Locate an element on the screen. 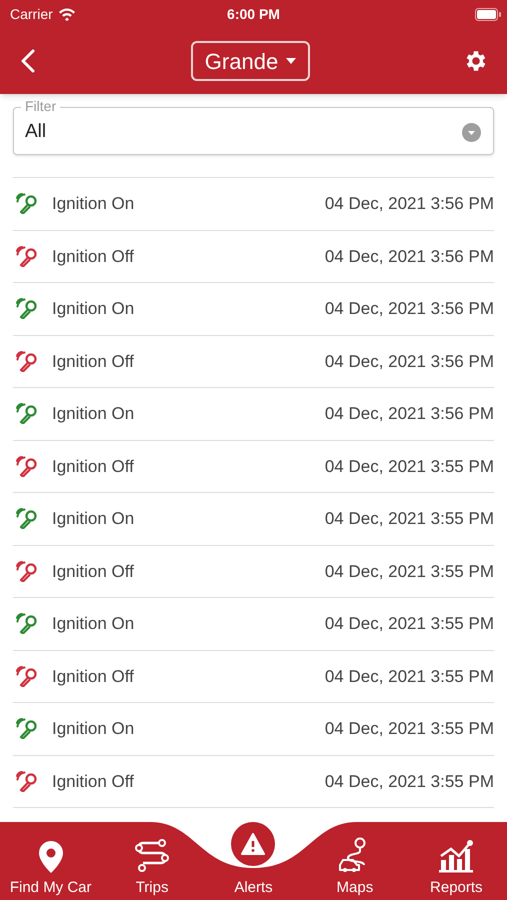  tab-item: Find My Car is located at coordinates (51, 861).